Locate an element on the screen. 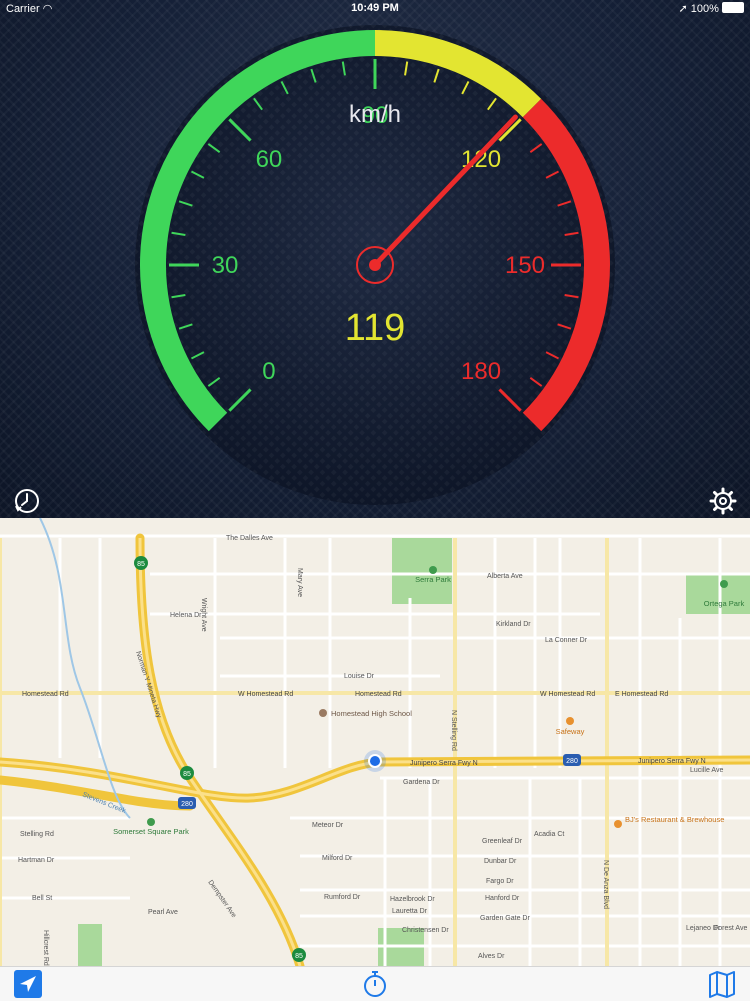 This screenshot has width=750, height=1001. street-label: Hanford Dr is located at coordinates (502, 898).